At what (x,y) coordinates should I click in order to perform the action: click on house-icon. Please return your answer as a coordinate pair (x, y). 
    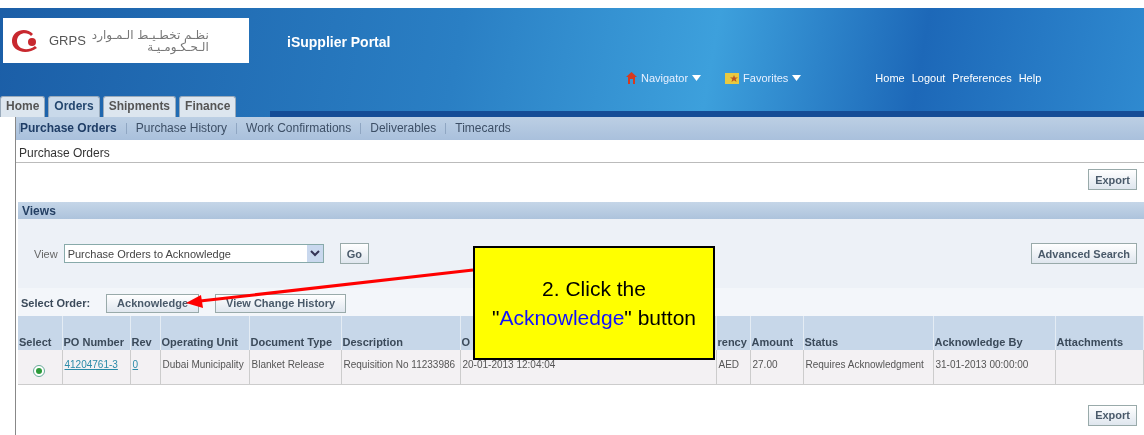
    Looking at the image, I should click on (631, 78).